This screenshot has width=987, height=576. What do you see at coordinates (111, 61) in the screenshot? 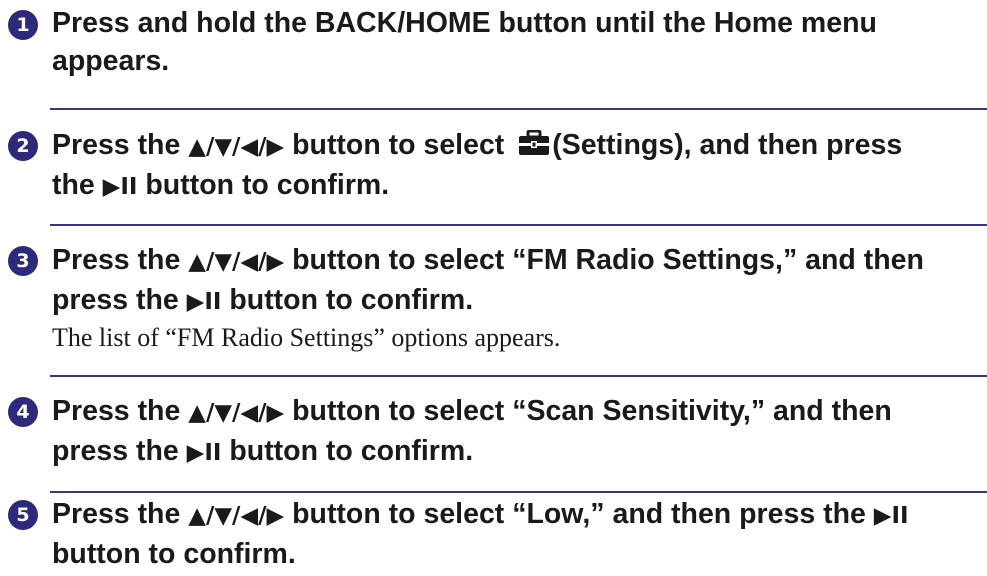
I see `instruction-line: appears.` at bounding box center [111, 61].